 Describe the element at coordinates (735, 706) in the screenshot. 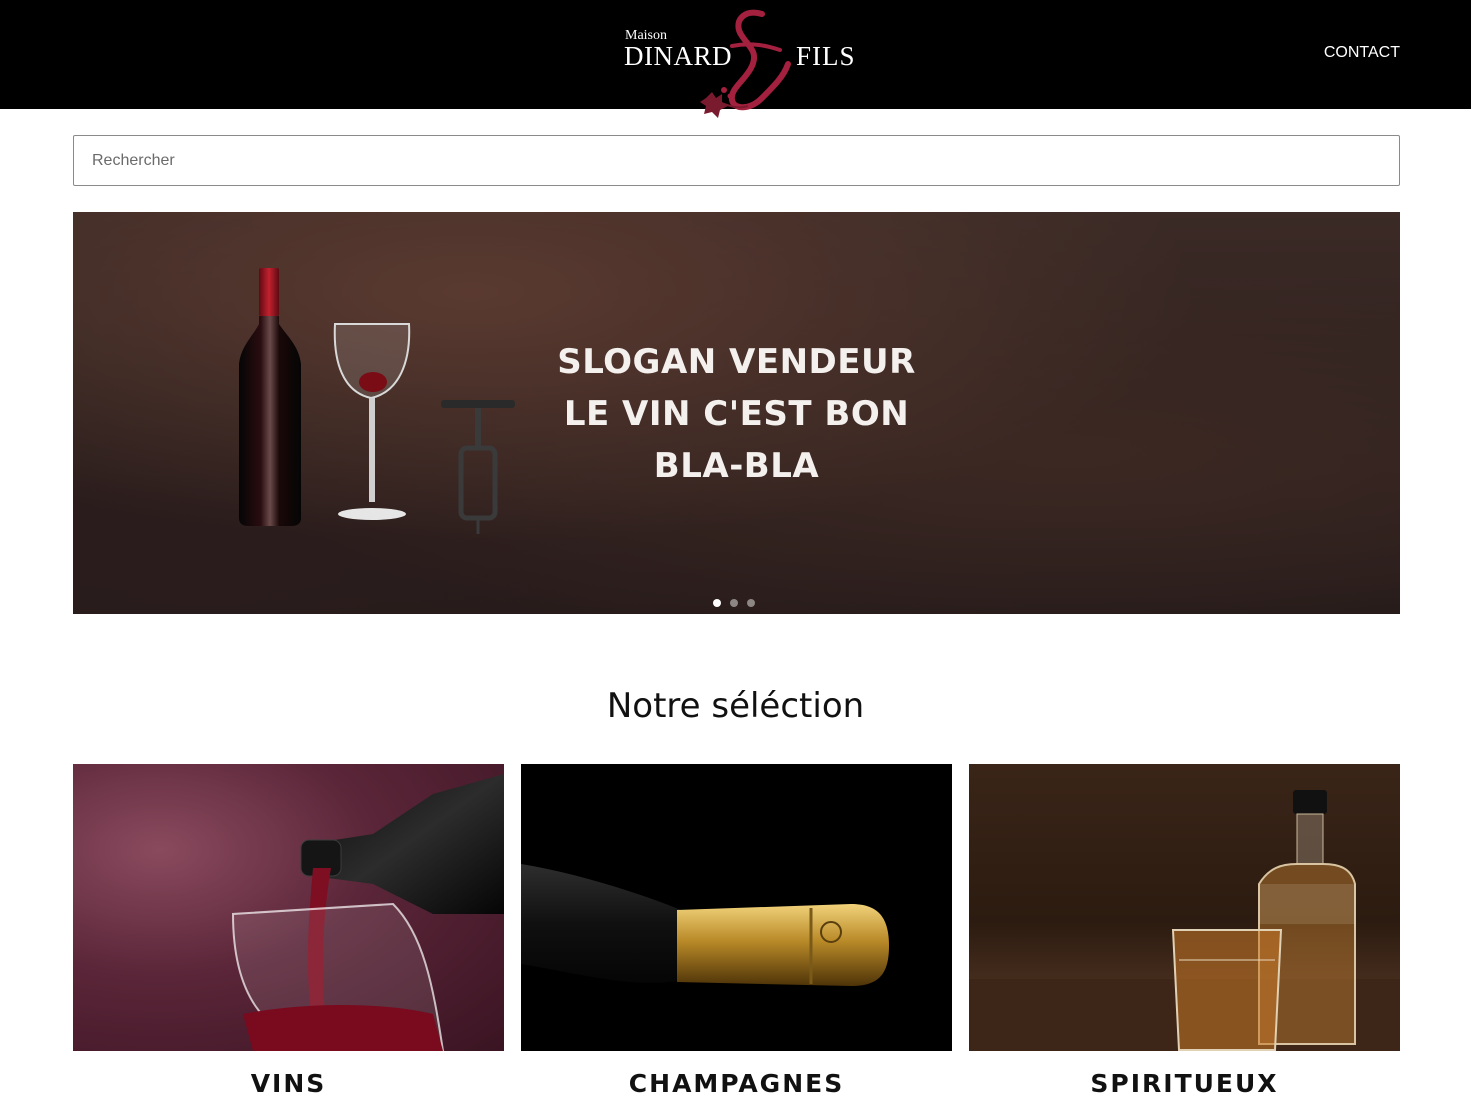

I see `selection-title: Notre séléction` at that location.